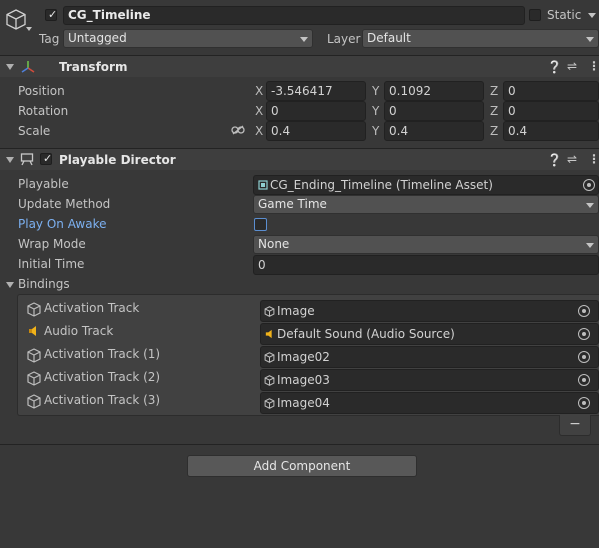  What do you see at coordinates (93, 67) in the screenshot?
I see `transform-title: Transform` at bounding box center [93, 67].